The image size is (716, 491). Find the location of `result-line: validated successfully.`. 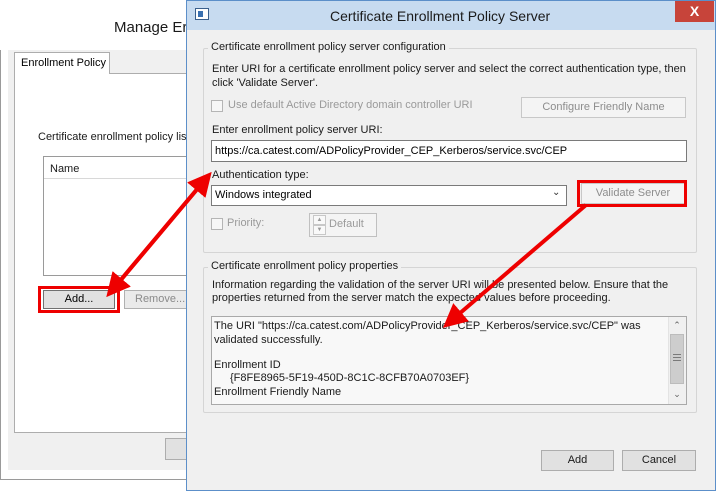

result-line: validated successfully. is located at coordinates (268, 340).